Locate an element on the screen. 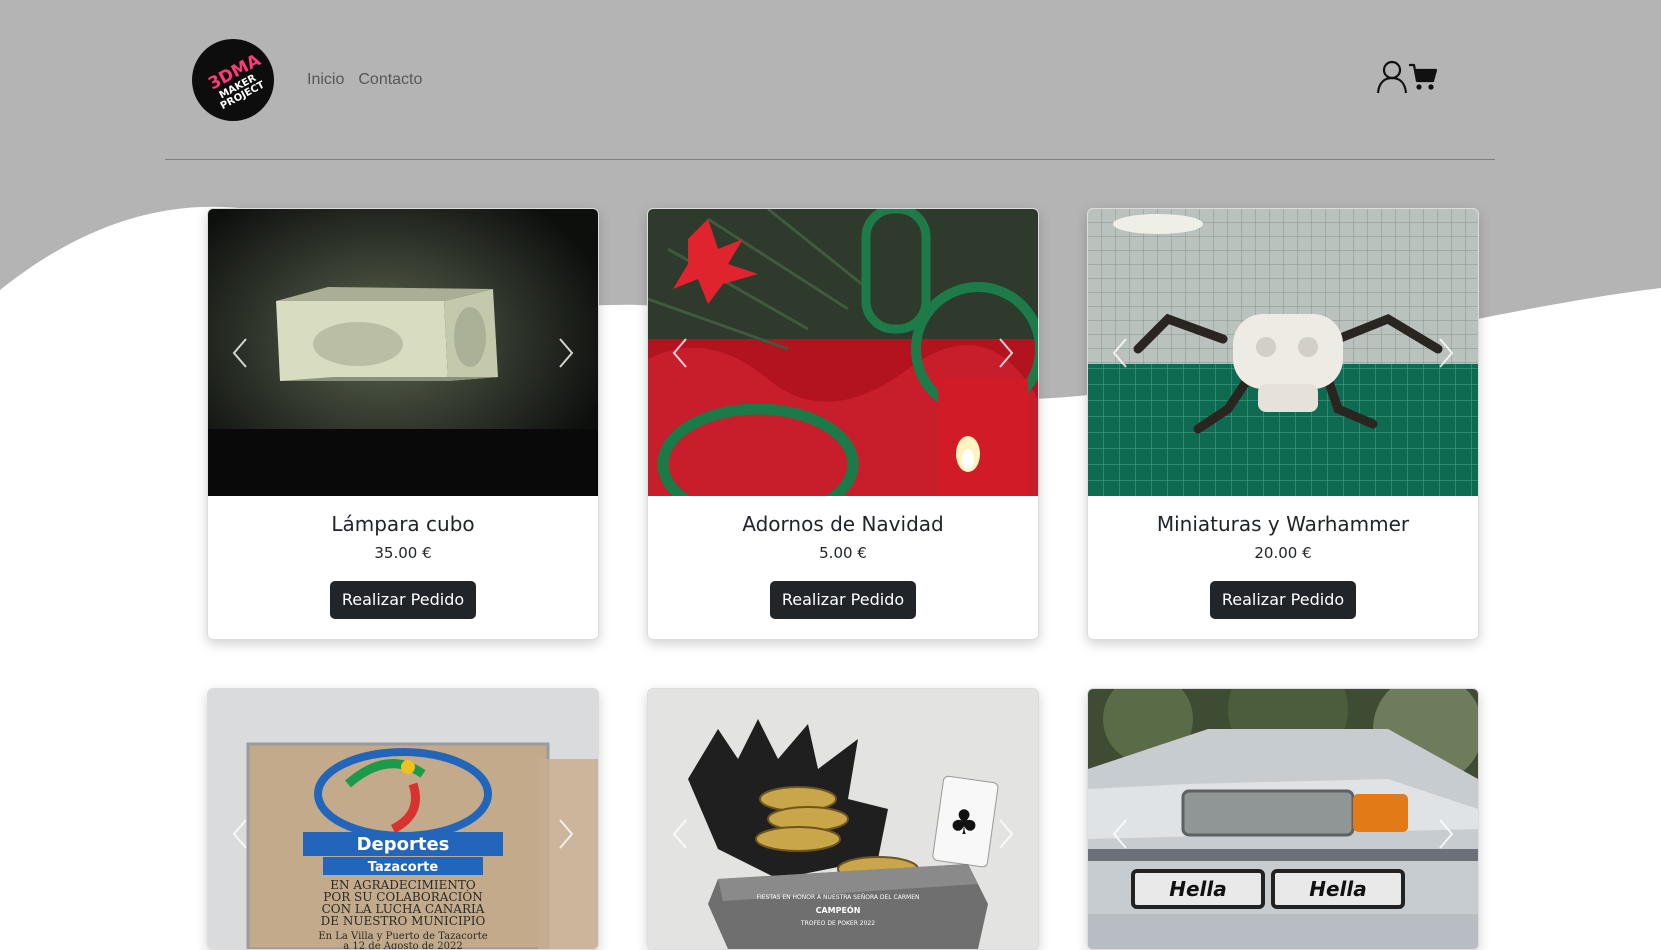  product-card: Lámpara cubo 35.00 € Realizar Pedido is located at coordinates (403, 424).